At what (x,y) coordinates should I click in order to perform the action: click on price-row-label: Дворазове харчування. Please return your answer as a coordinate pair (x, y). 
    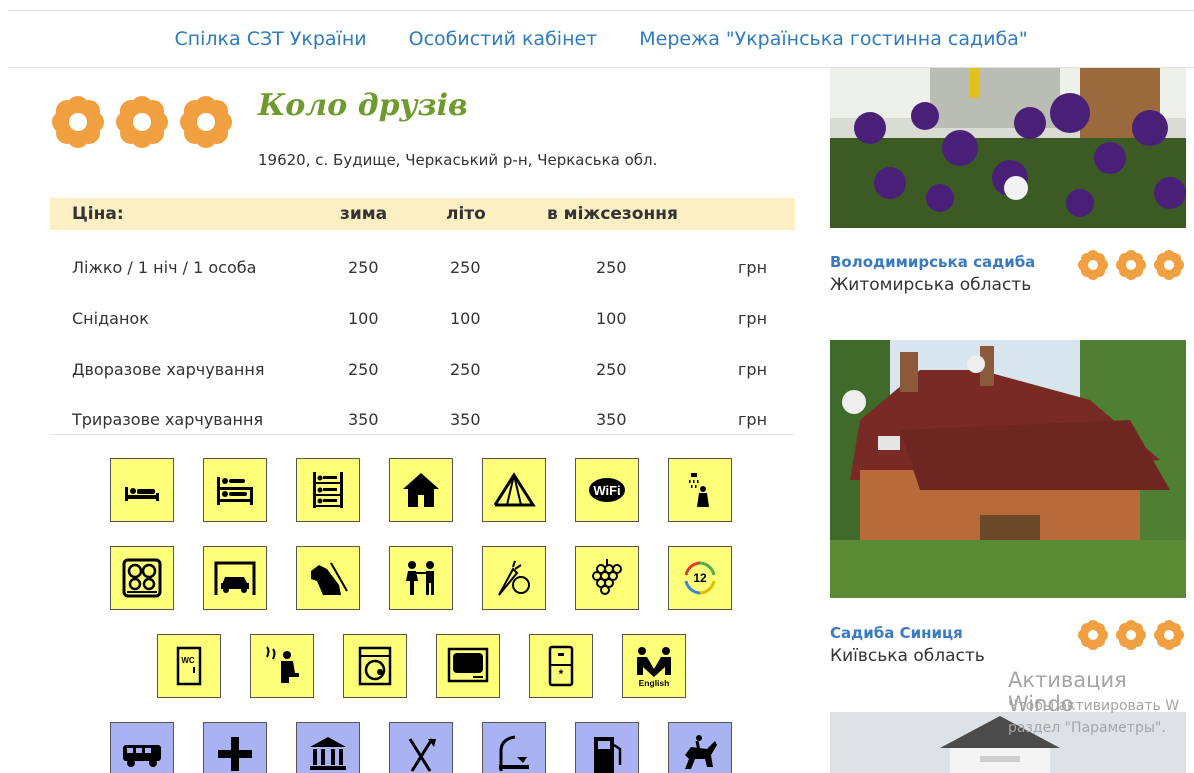
    Looking at the image, I should click on (168, 369).